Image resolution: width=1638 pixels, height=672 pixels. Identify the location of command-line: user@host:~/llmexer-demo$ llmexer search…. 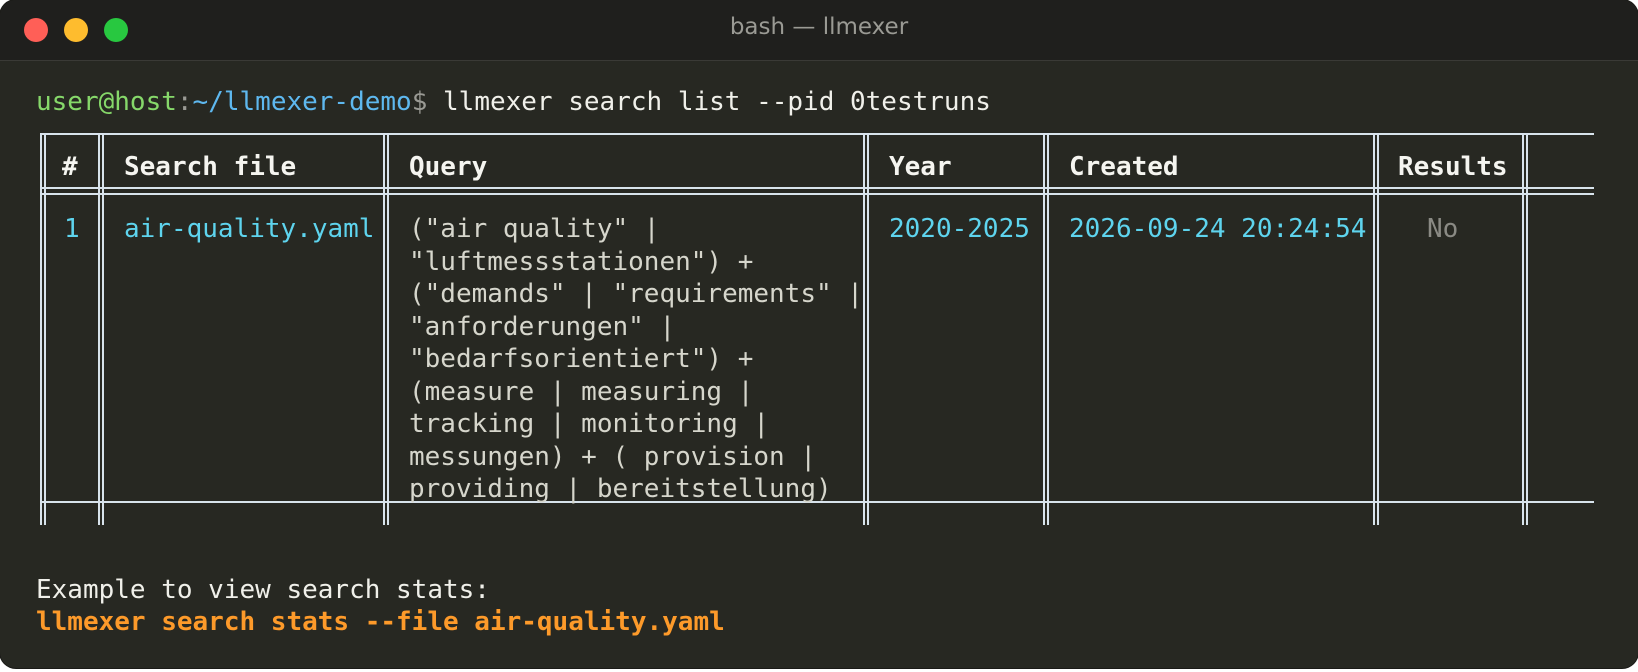
(513, 102).